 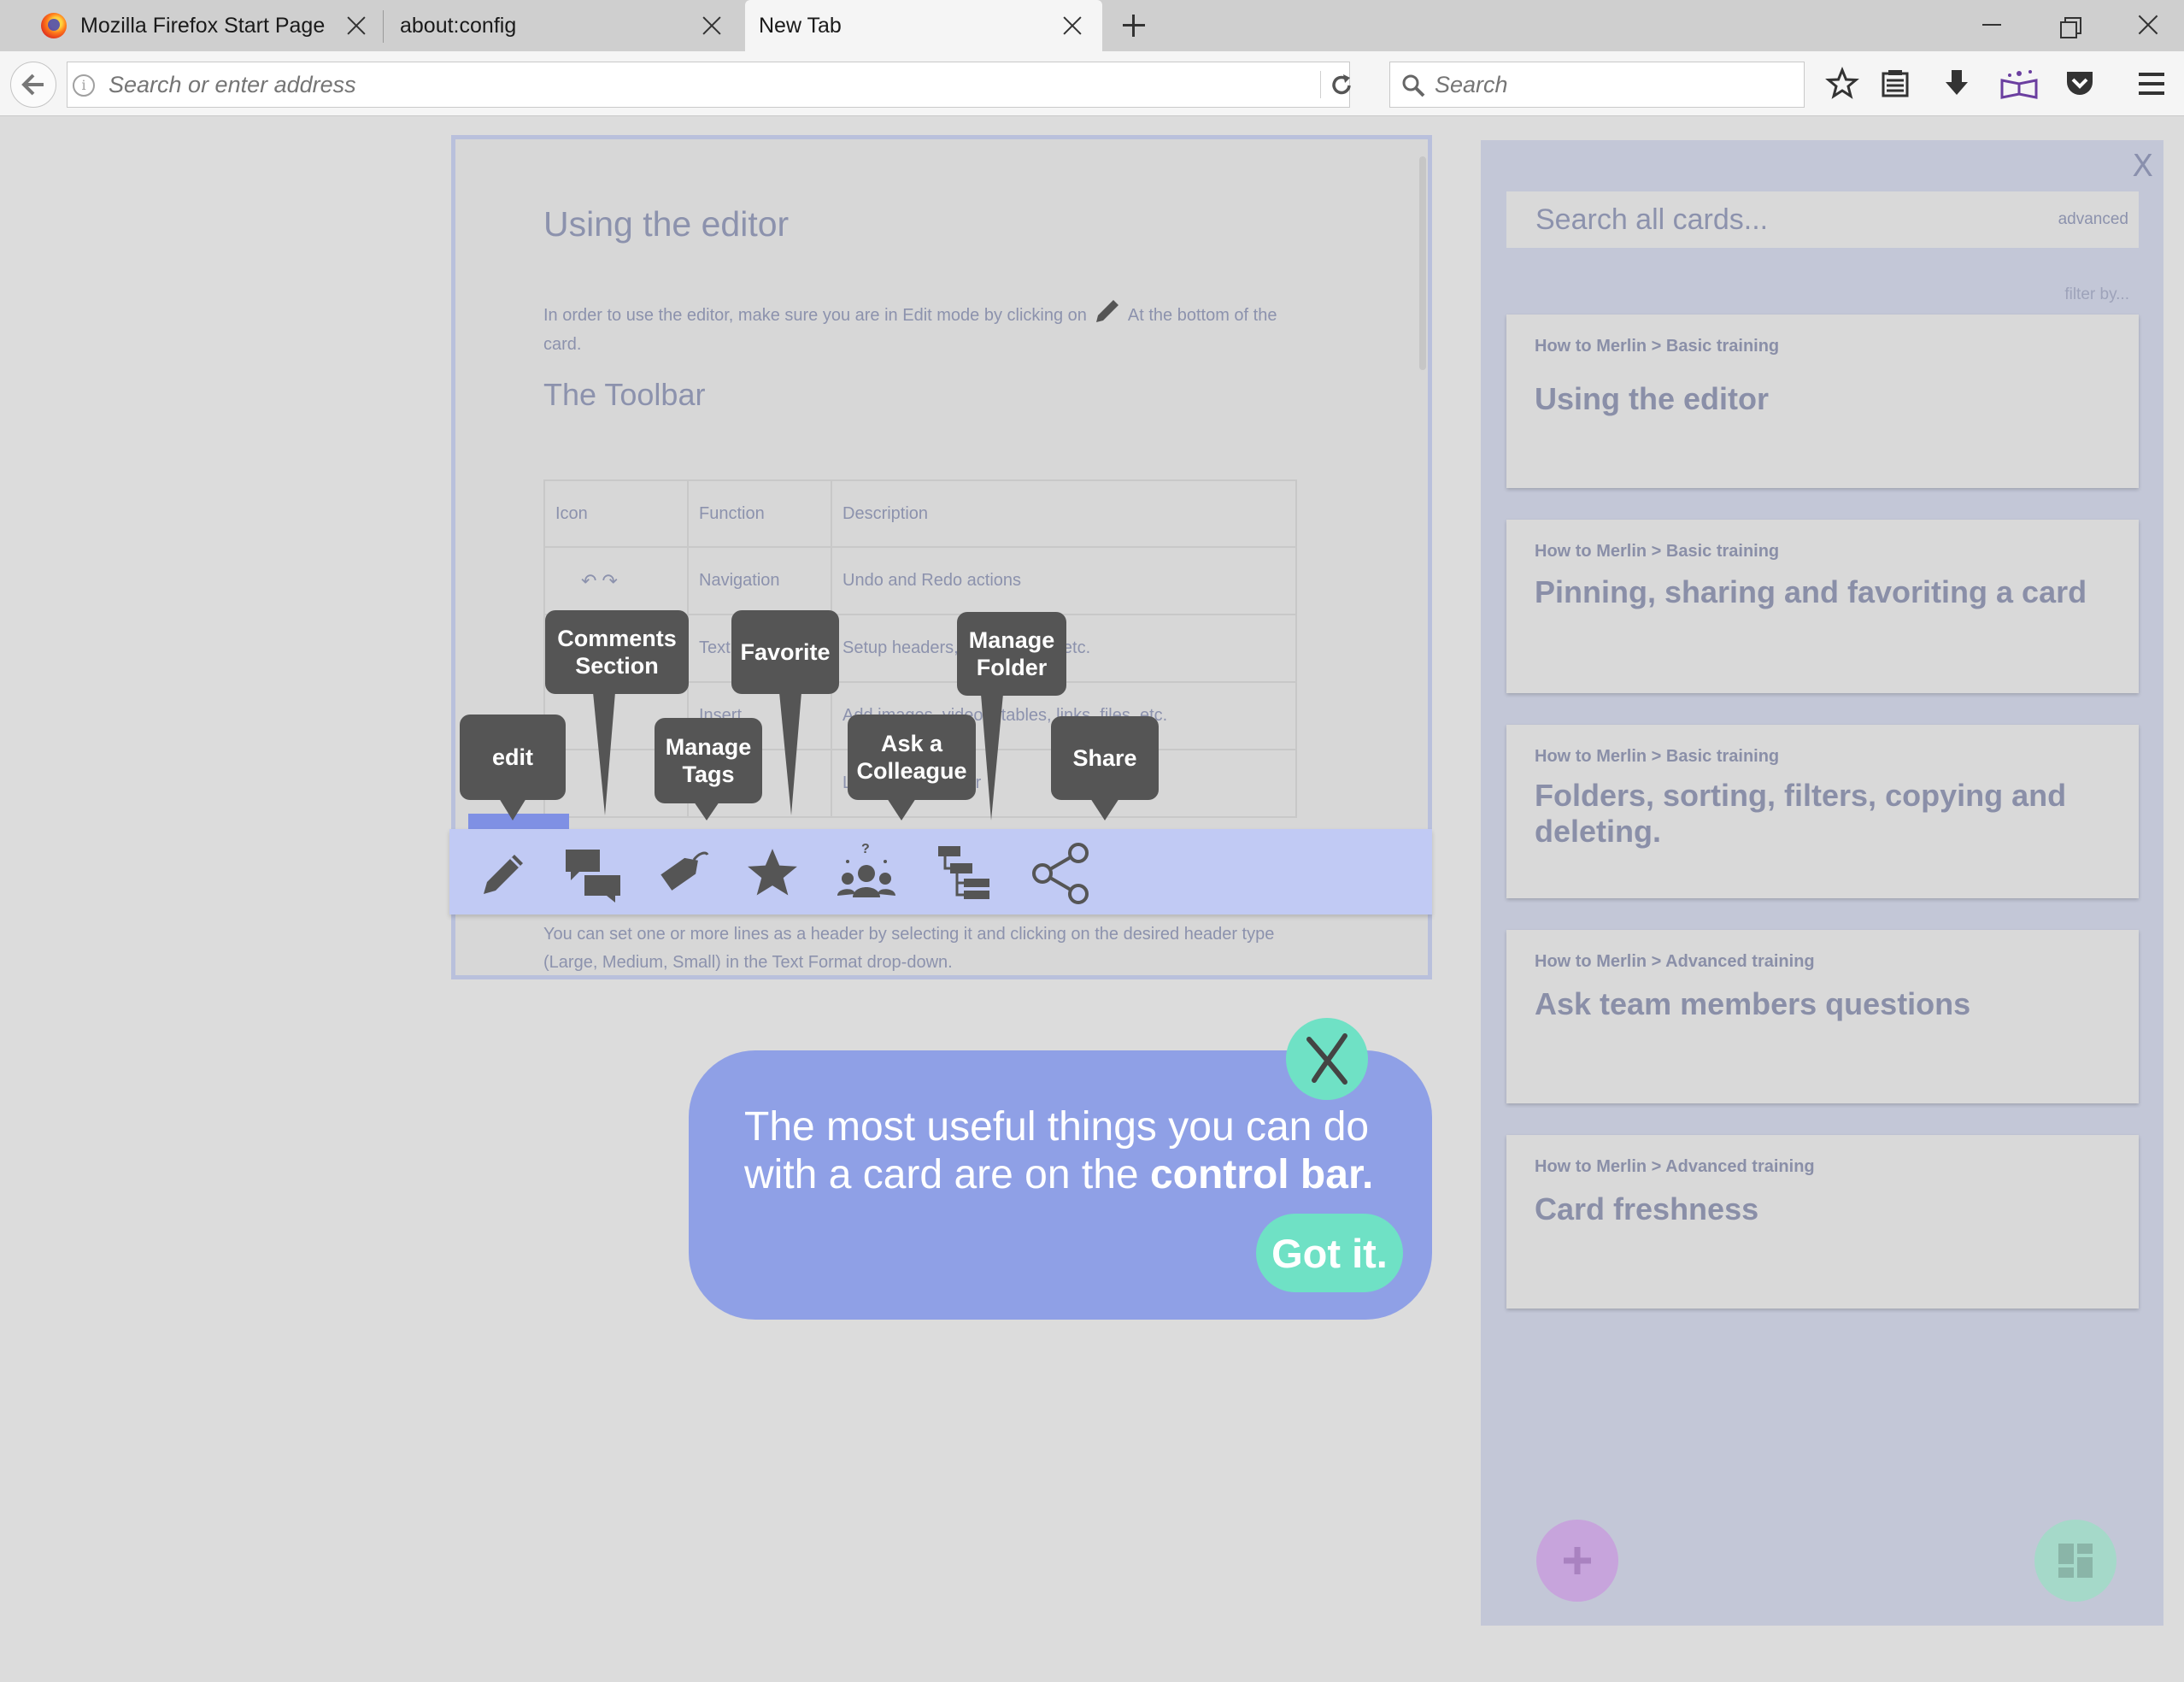 What do you see at coordinates (600, 580) in the screenshot?
I see `undo-redo-icon: ↶ ↷` at bounding box center [600, 580].